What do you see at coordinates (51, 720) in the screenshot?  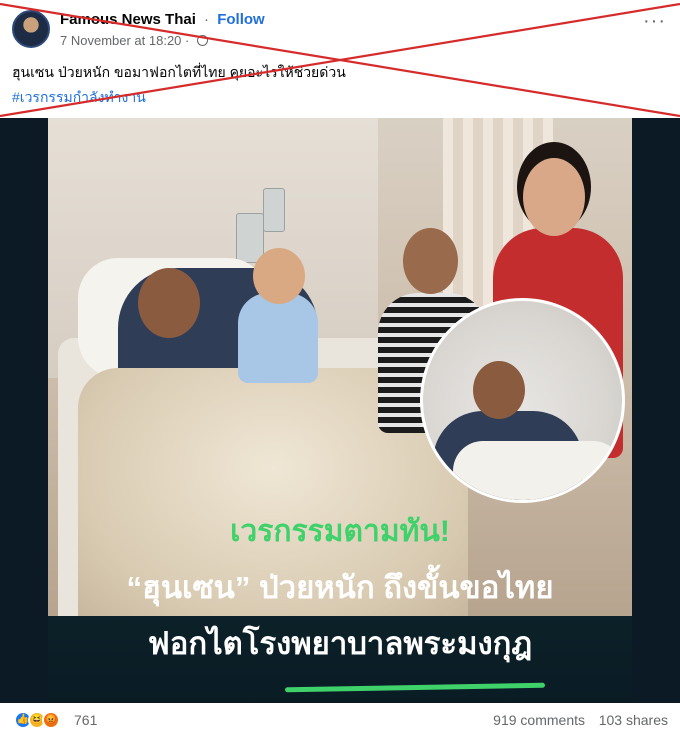 I see `angry-icon: 😡` at bounding box center [51, 720].